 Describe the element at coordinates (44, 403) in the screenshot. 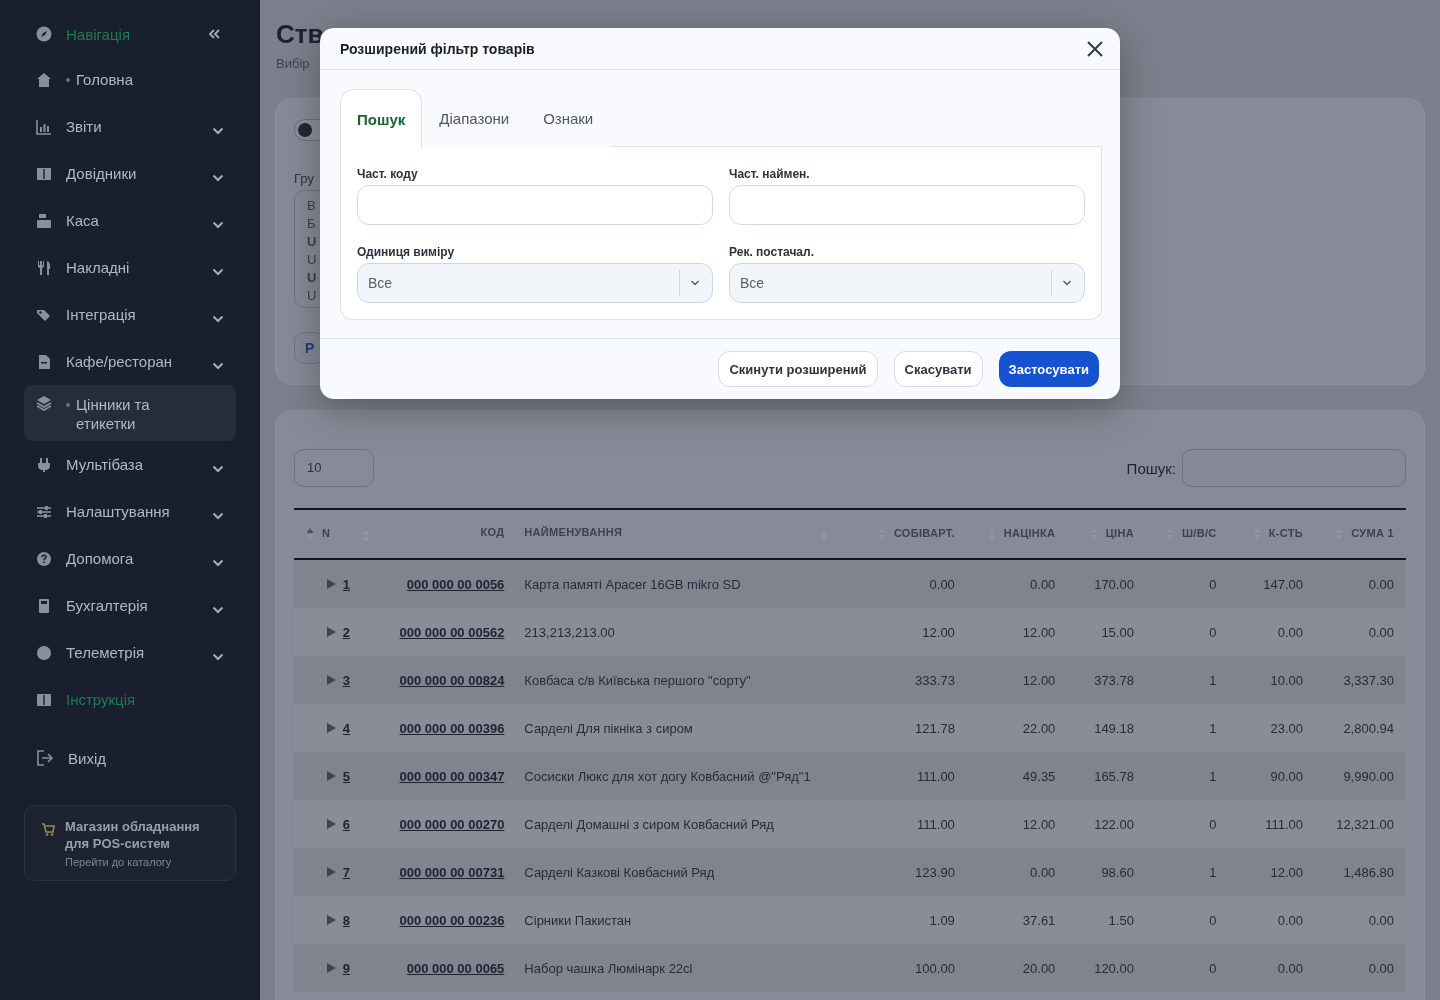

I see `layers-icon` at that location.